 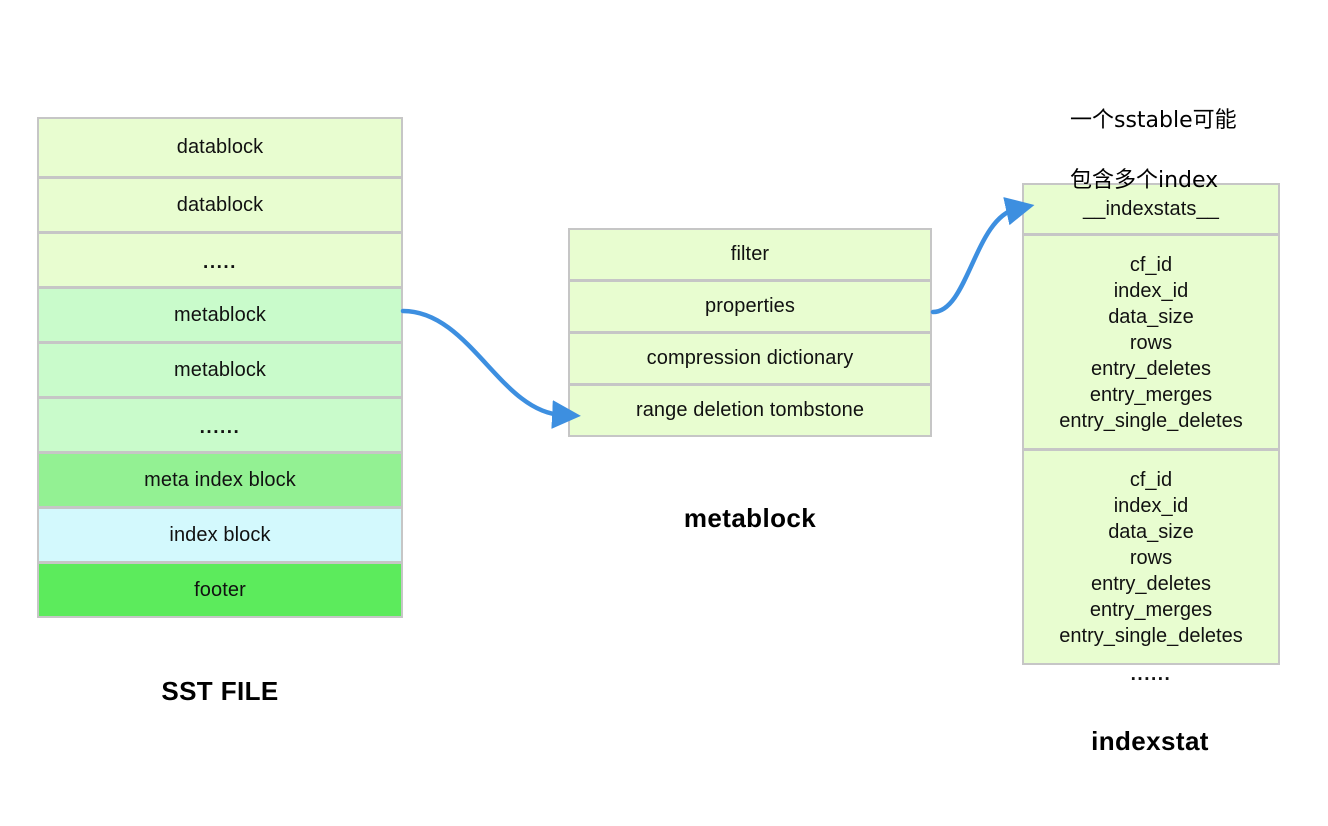 What do you see at coordinates (750, 254) in the screenshot?
I see `metablock-row-filter: filter` at bounding box center [750, 254].